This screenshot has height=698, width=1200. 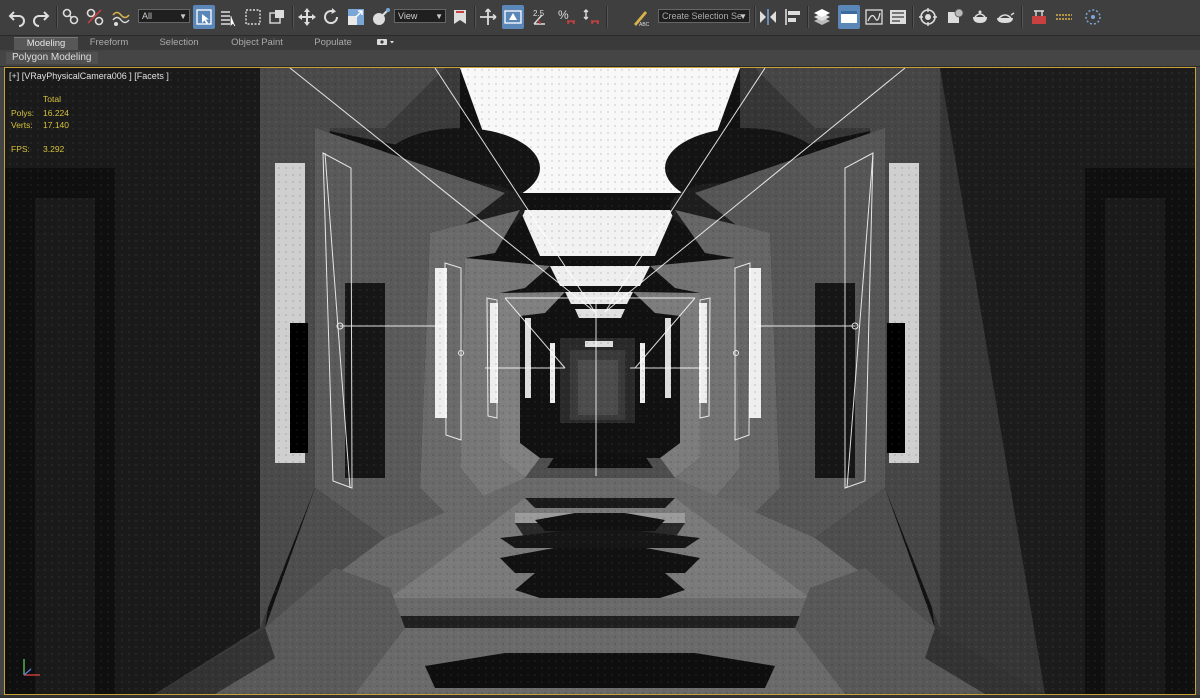 I want to click on render-setup-button, so click(x=980, y=17).